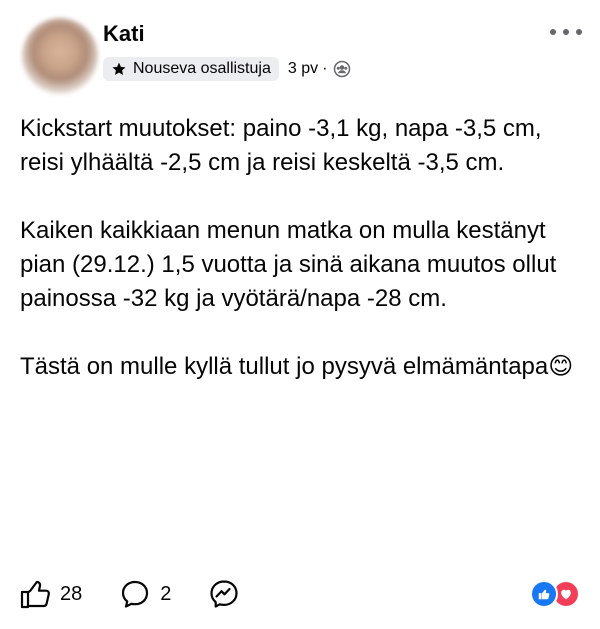  Describe the element at coordinates (71, 593) in the screenshot. I see `like-count: 28` at that location.